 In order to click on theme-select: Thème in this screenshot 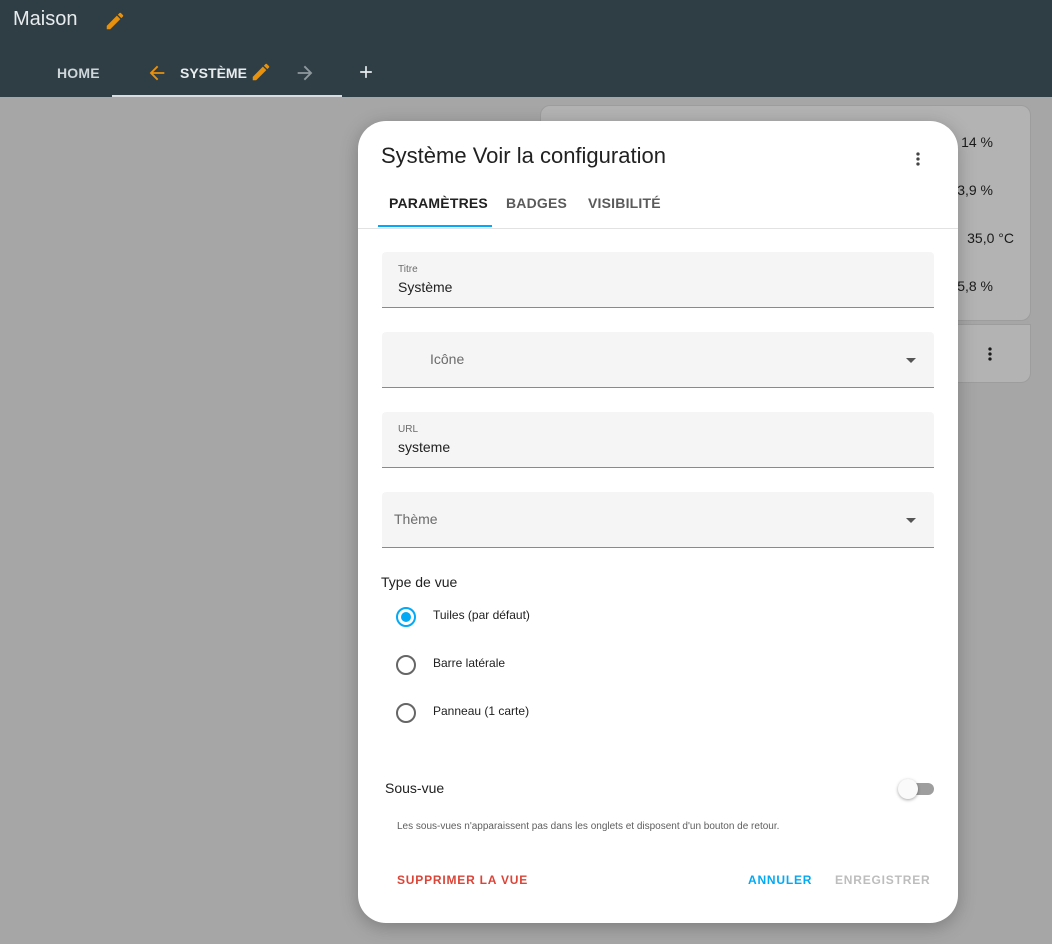, I will do `click(658, 520)`.